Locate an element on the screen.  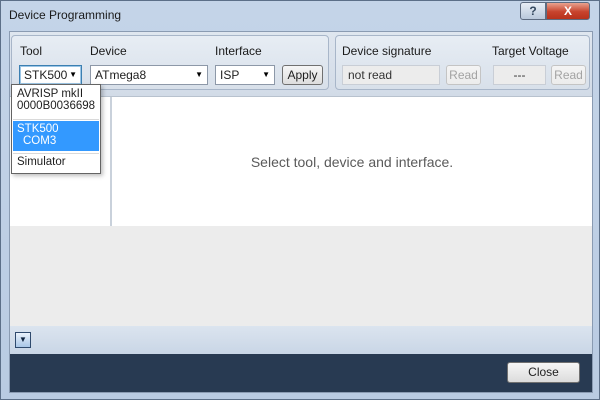
window-close-button: X is located at coordinates (568, 11).